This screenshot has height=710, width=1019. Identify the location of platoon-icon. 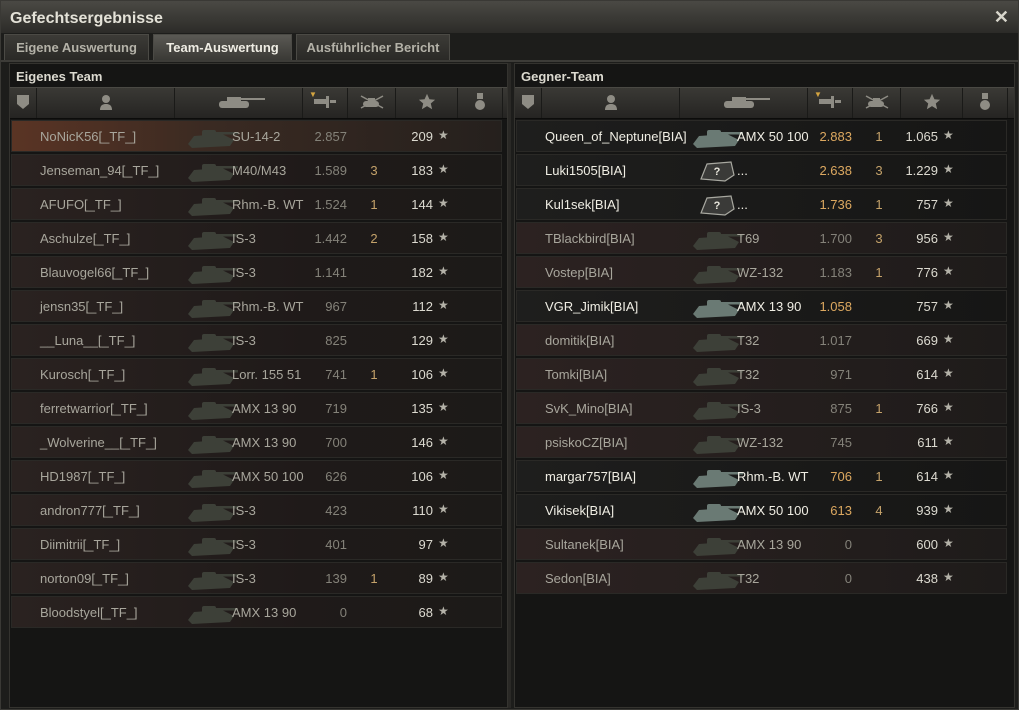
(23, 103).